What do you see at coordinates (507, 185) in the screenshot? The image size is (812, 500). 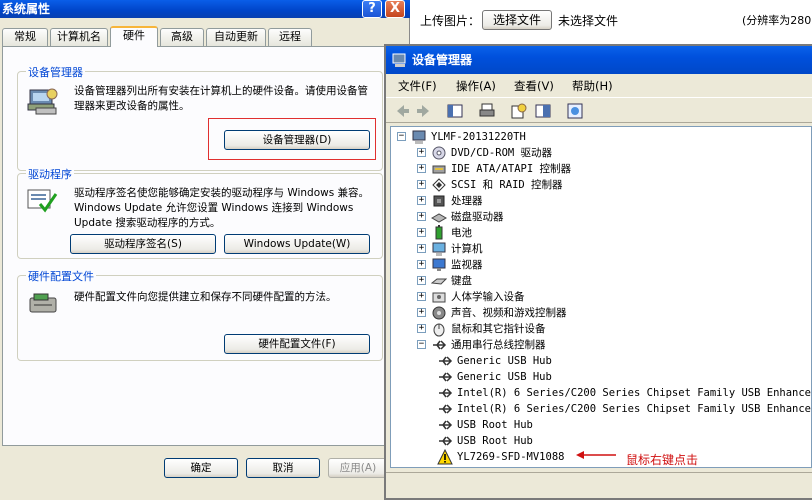 I see `category-label: SCSI 和 RAID 控制器` at bounding box center [507, 185].